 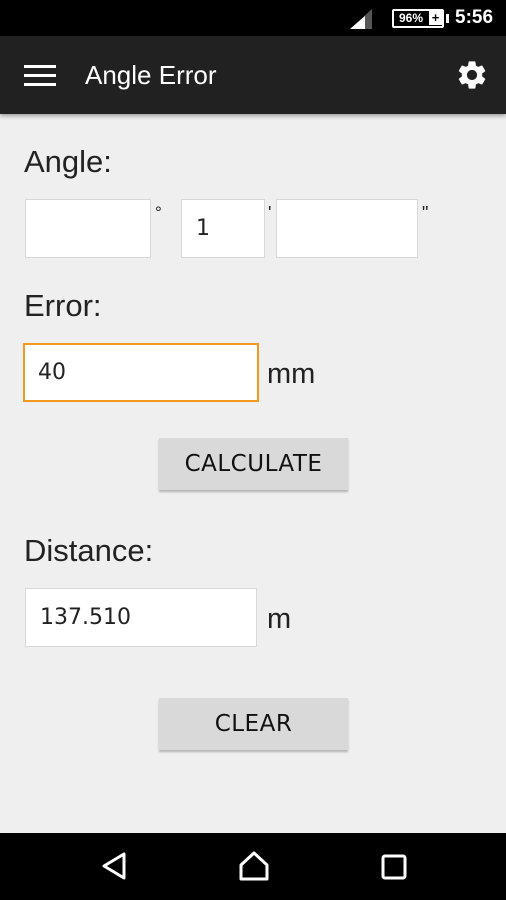 I want to click on signal-icon, so click(x=361, y=19).